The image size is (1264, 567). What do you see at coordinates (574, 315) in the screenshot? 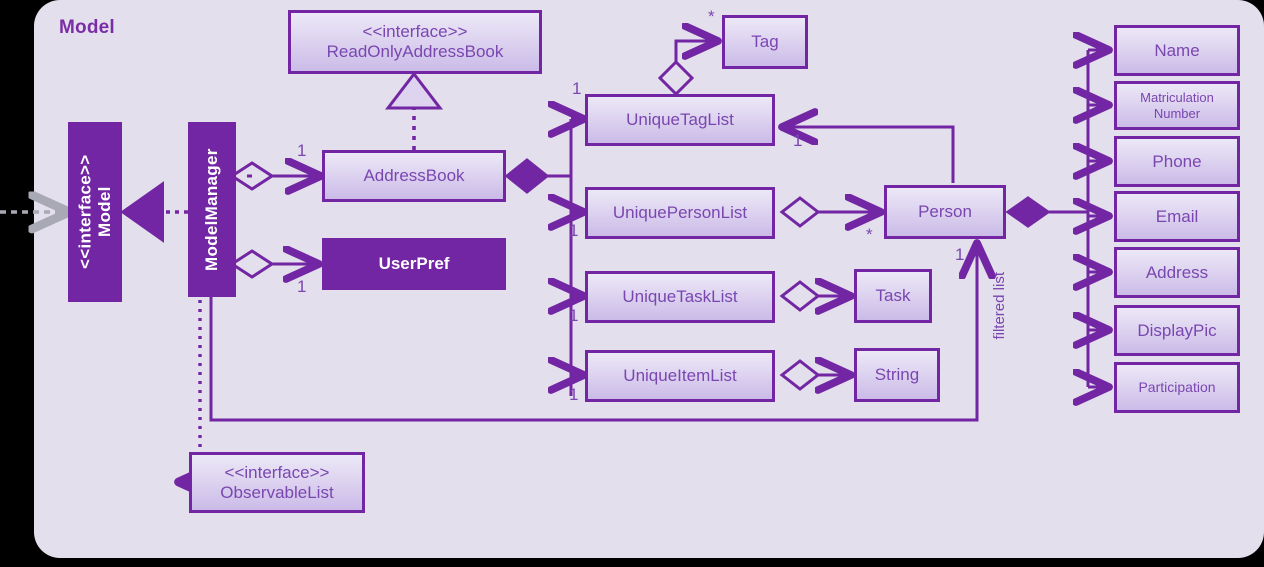
I see `multiplicity-address-book-unique-task-list: 1` at bounding box center [574, 315].